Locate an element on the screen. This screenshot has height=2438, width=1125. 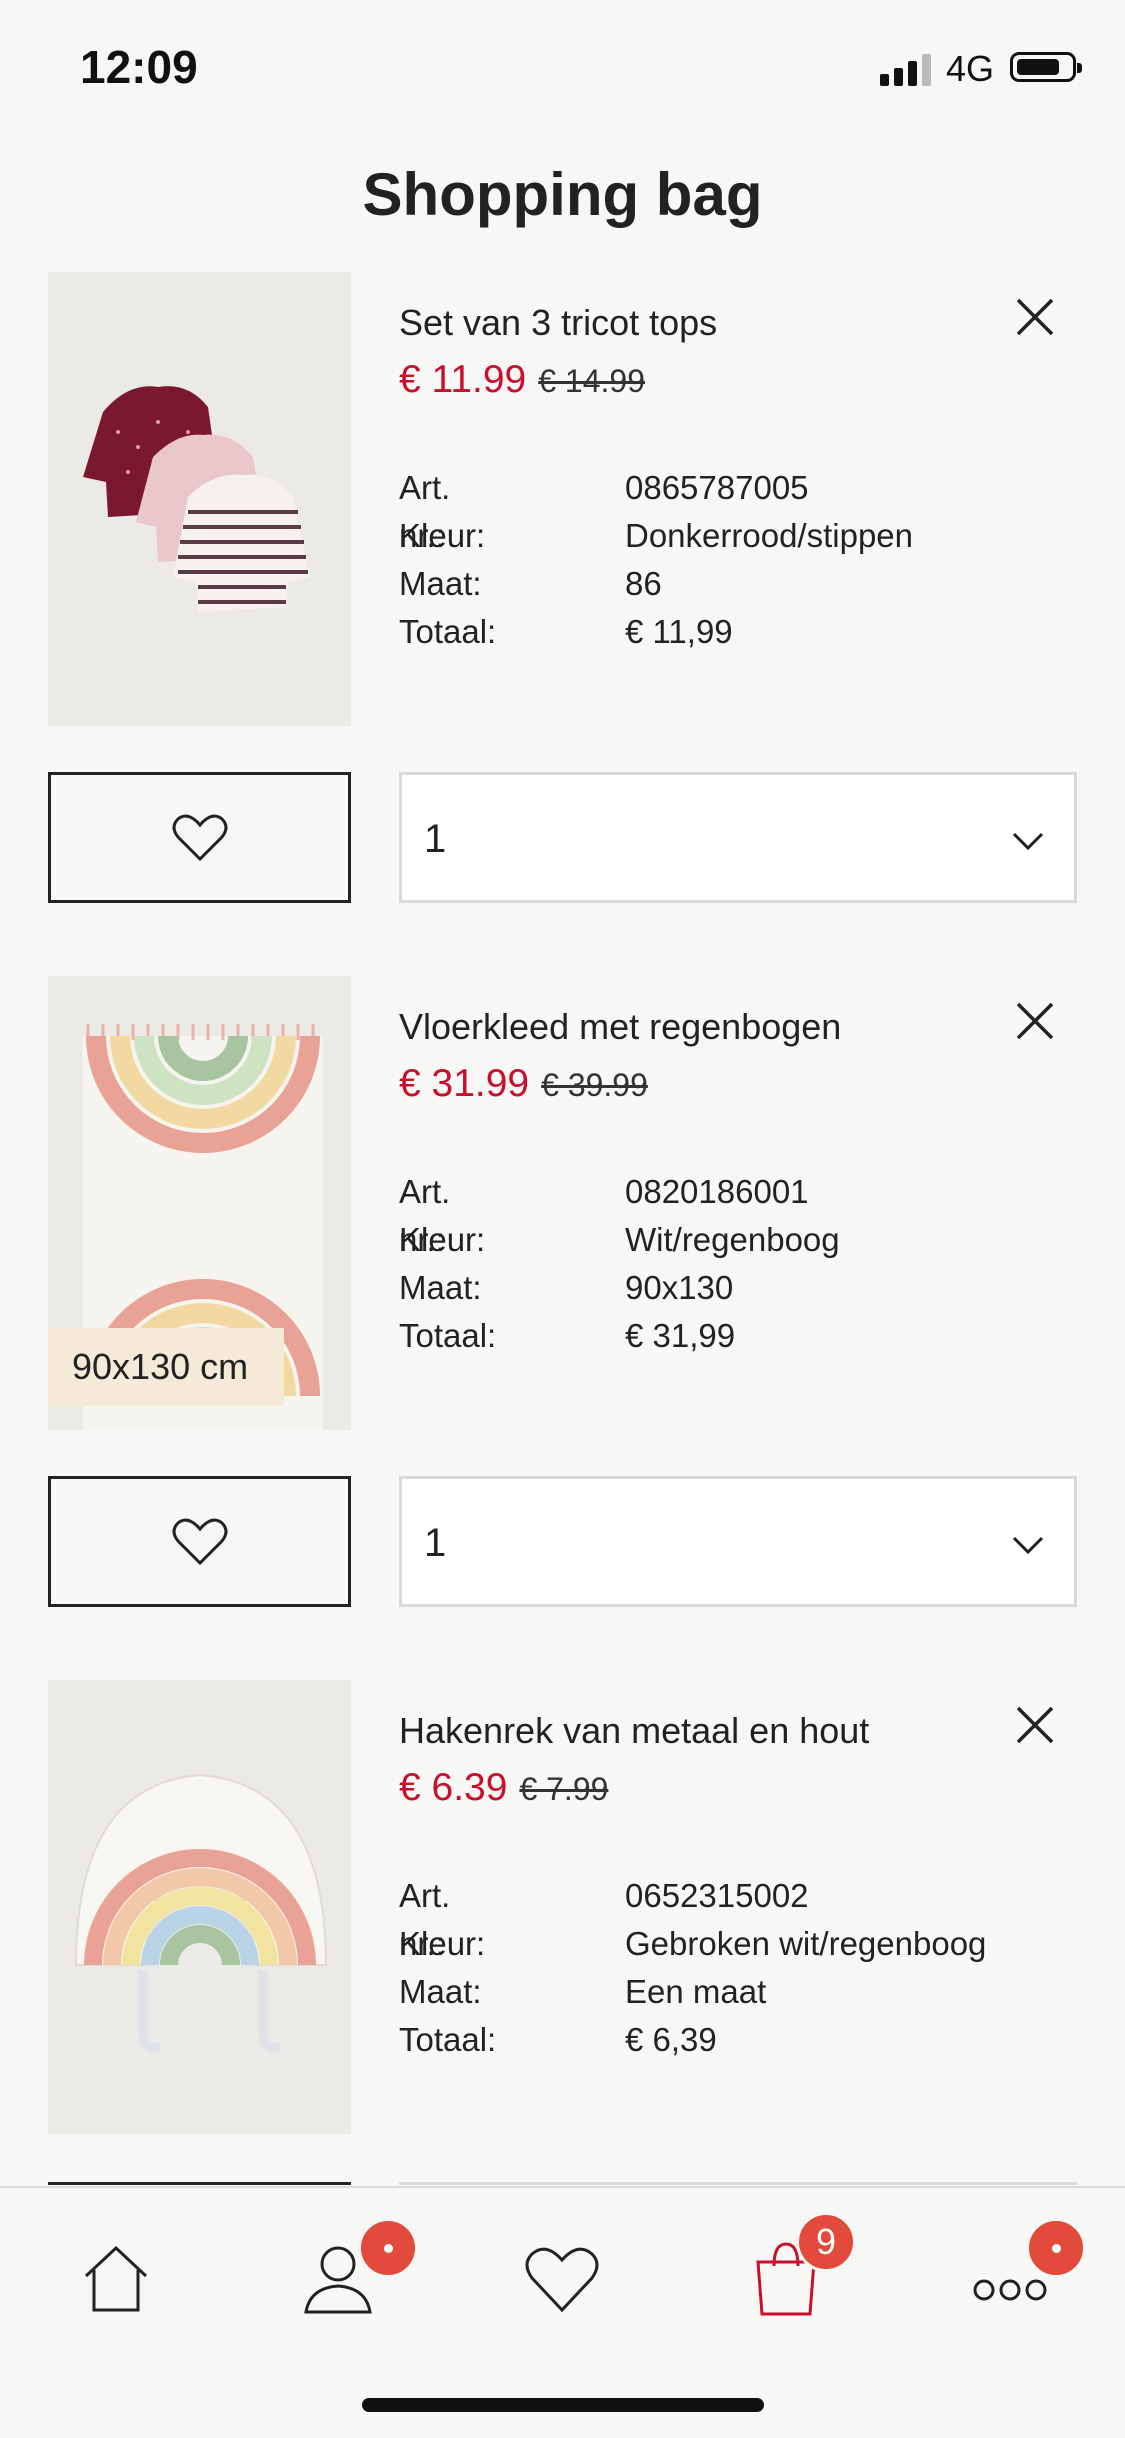
battery-icon is located at coordinates (1046, 67).